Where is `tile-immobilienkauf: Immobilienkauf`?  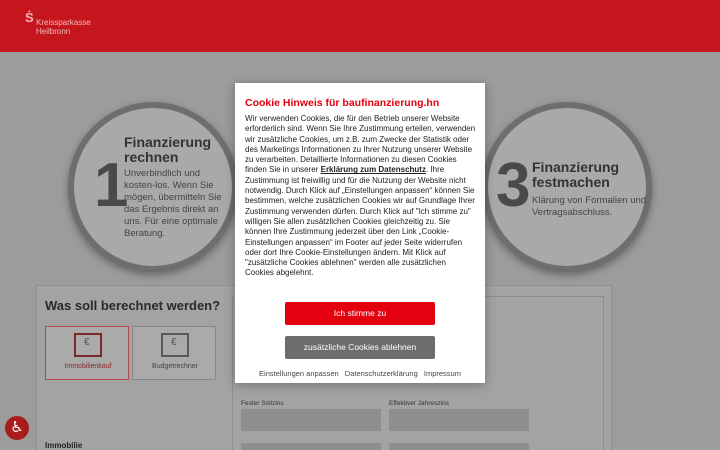 tile-immobilienkauf: Immobilienkauf is located at coordinates (87, 353).